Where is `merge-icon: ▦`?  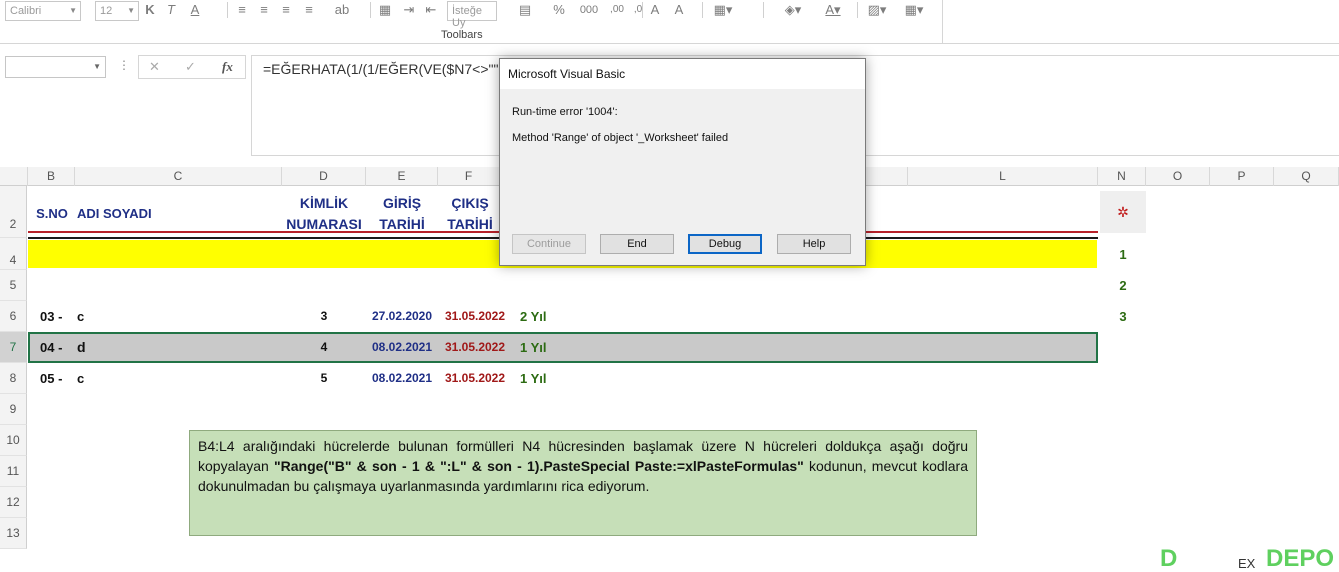 merge-icon: ▦ is located at coordinates (385, 10).